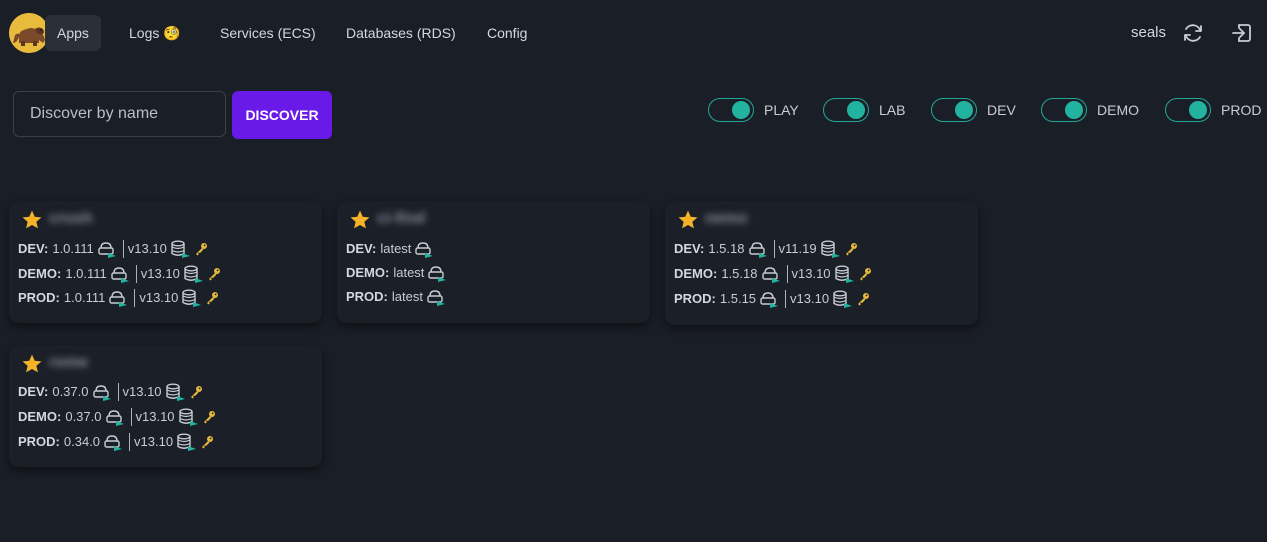 This screenshot has height=542, width=1267. I want to click on env-row: PROD: 1.0.111 v13.10, so click(118, 298).